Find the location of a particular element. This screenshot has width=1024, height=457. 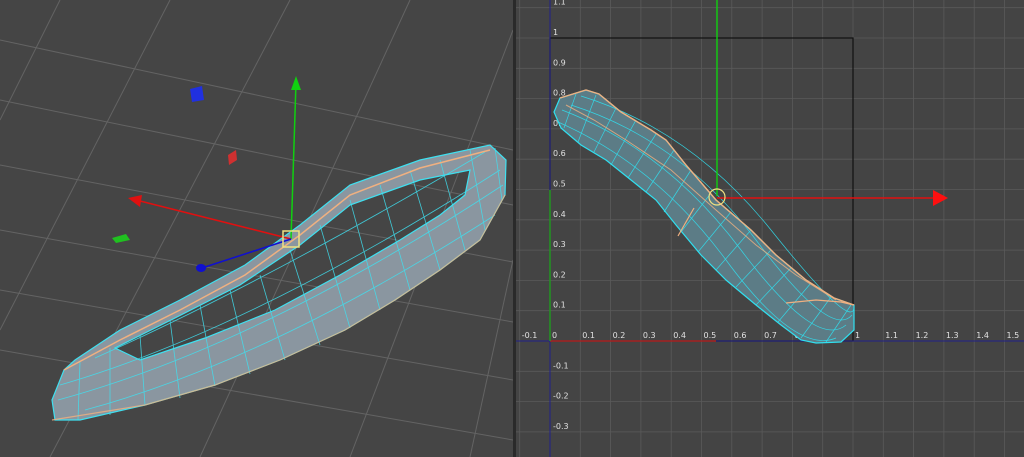

v-tick-label: 0.4 is located at coordinates (559, 214).